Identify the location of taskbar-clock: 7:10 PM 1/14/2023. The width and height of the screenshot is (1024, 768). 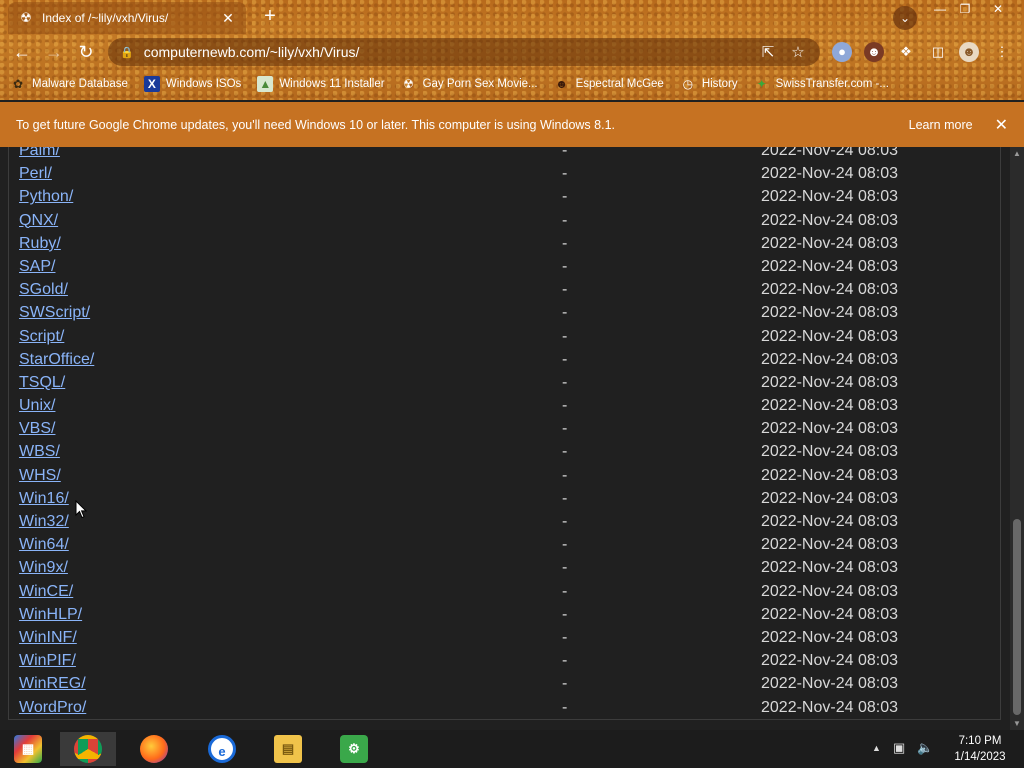
(980, 749).